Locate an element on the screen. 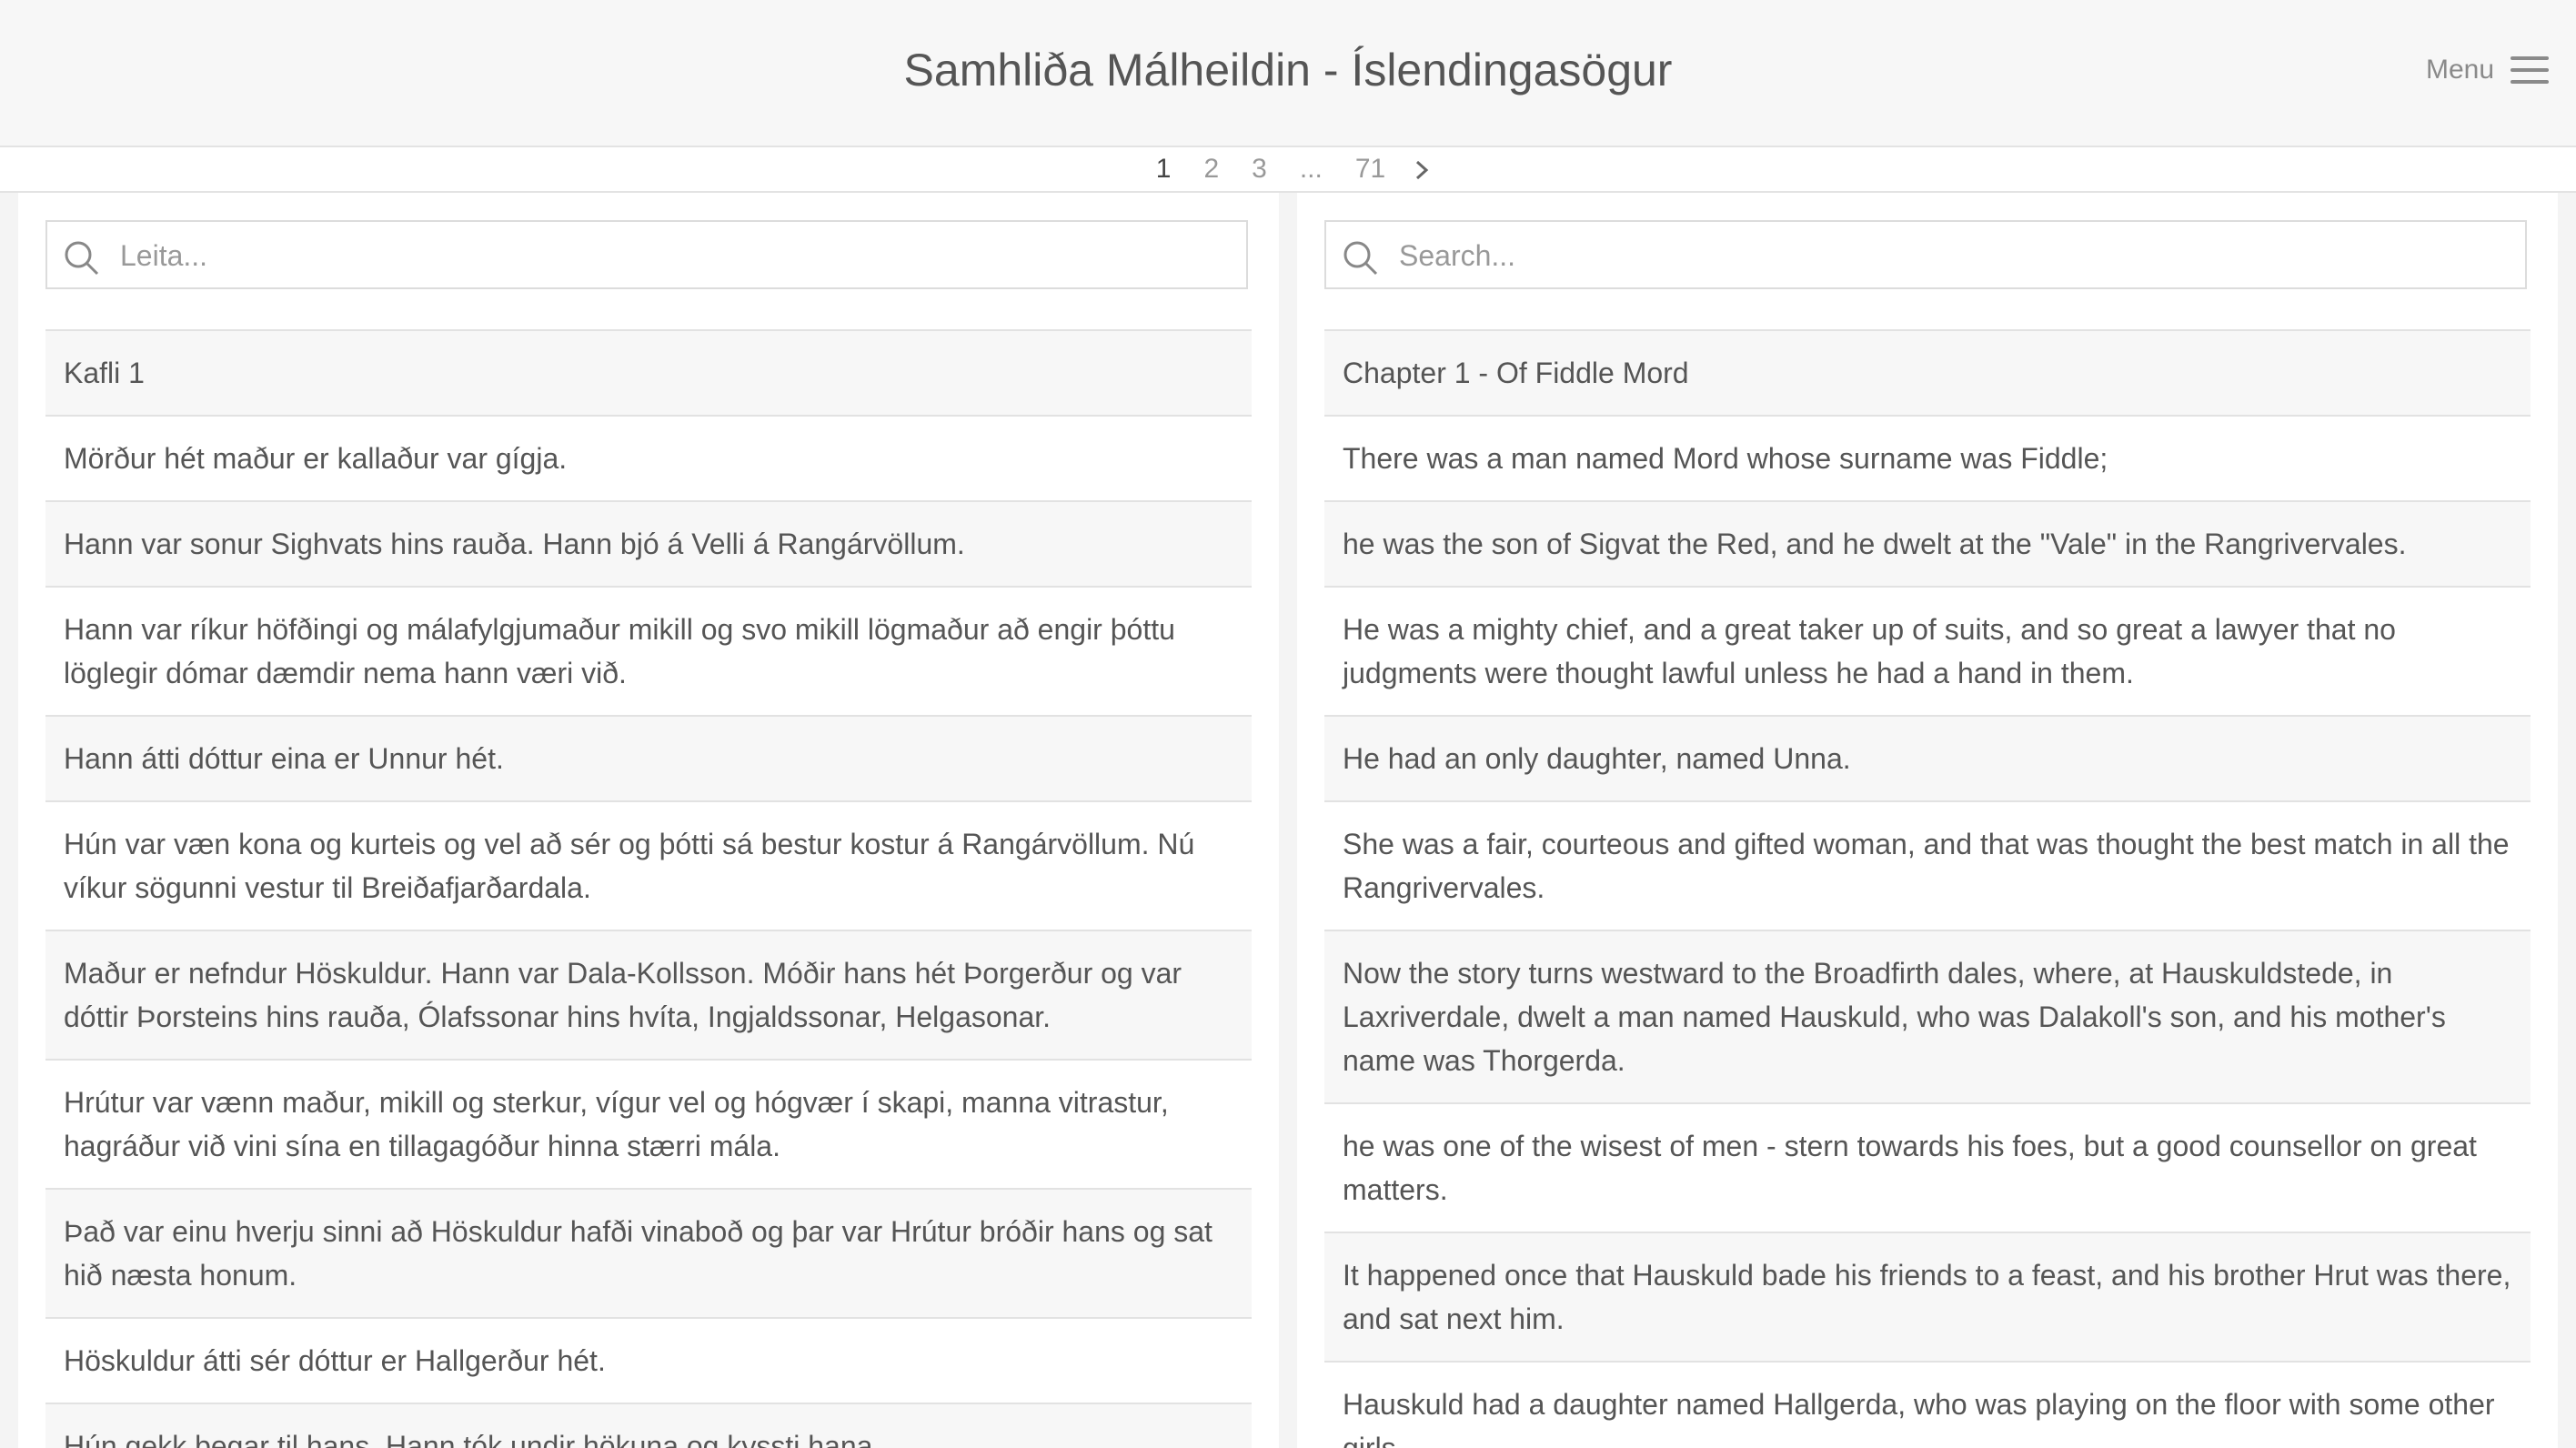  menu-label: Menu is located at coordinates (2459, 70).